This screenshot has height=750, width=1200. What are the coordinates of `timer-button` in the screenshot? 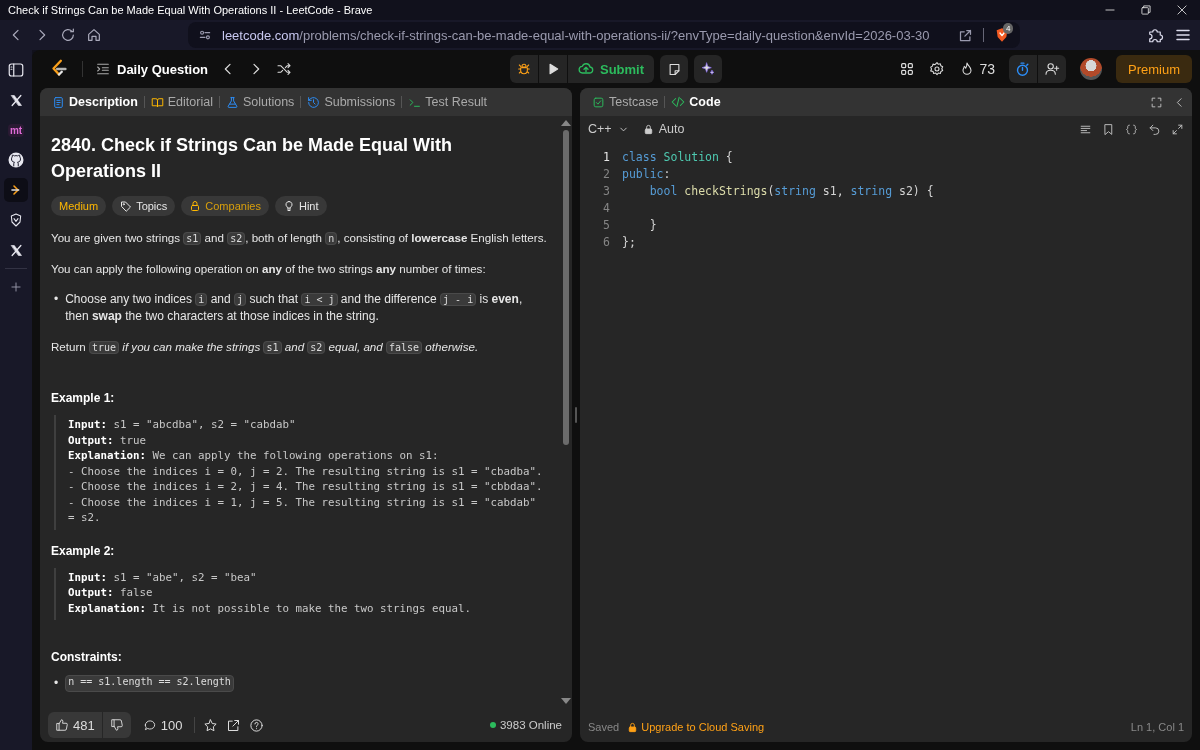 It's located at (1023, 69).